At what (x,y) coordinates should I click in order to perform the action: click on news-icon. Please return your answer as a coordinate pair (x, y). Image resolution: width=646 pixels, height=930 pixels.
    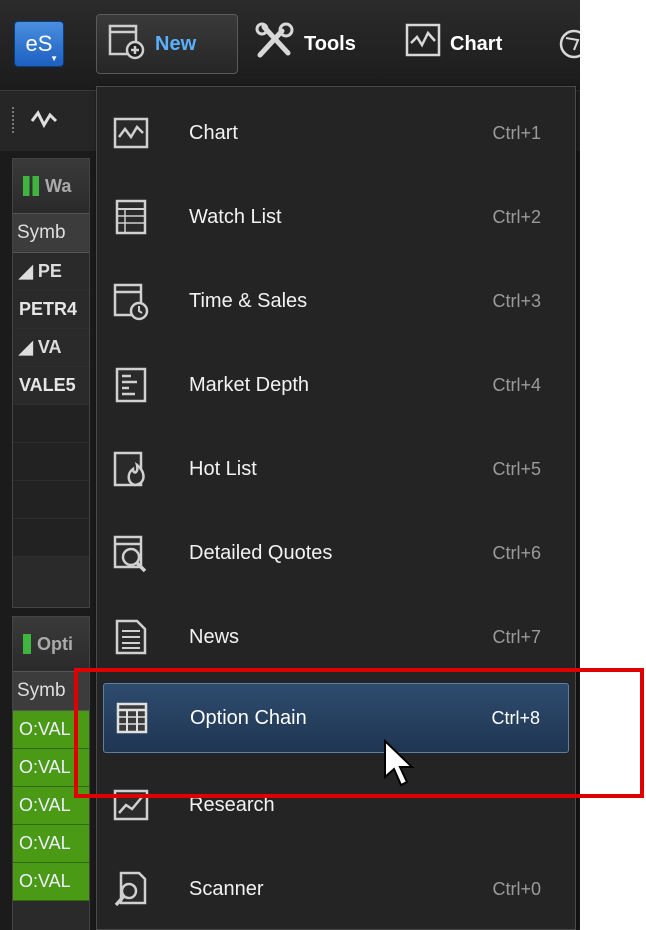
    Looking at the image, I should click on (131, 637).